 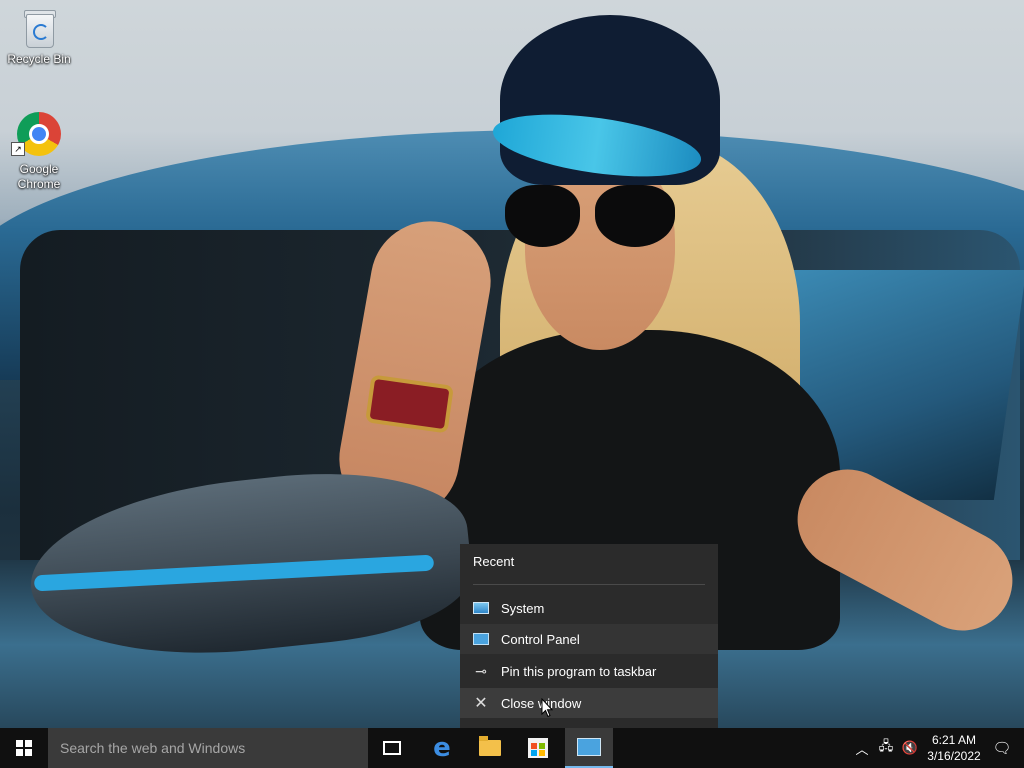 What do you see at coordinates (886, 748) in the screenshot?
I see `network-icon: 🖧` at bounding box center [886, 748].